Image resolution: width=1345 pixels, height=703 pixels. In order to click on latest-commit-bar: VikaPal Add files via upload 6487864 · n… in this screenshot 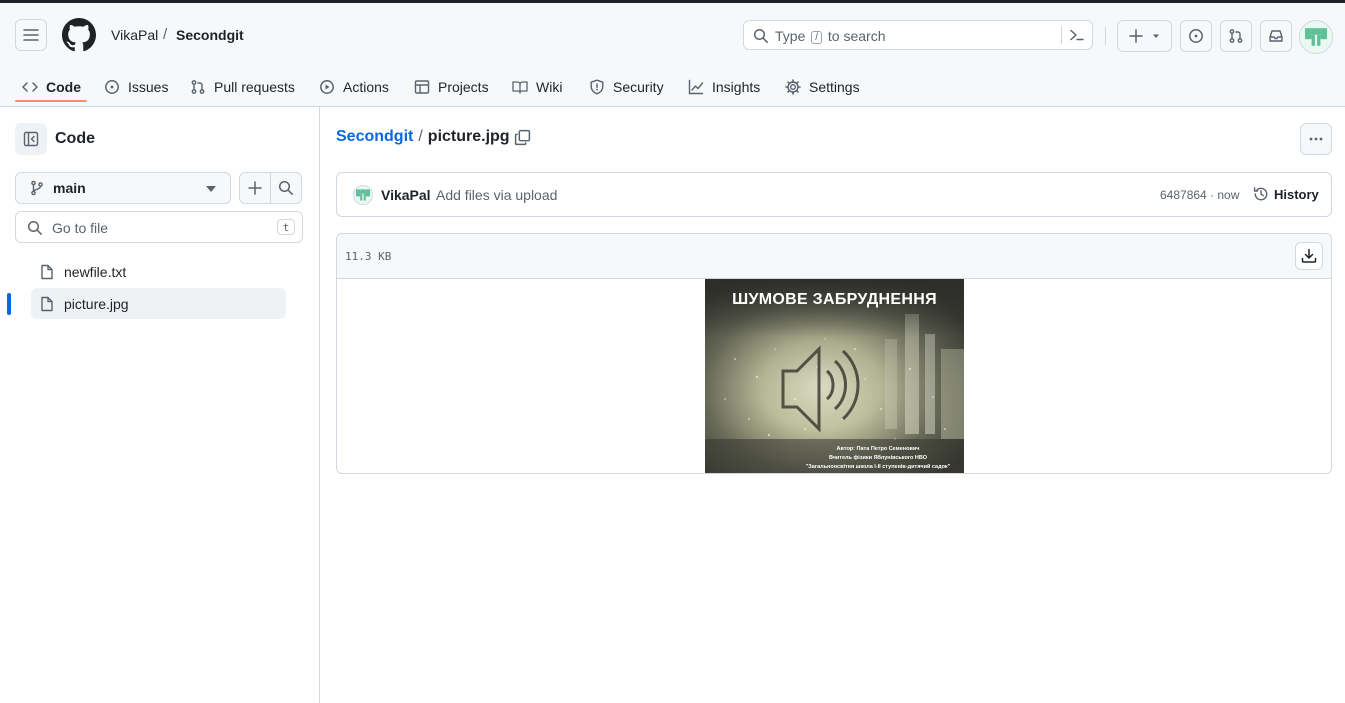, I will do `click(834, 194)`.